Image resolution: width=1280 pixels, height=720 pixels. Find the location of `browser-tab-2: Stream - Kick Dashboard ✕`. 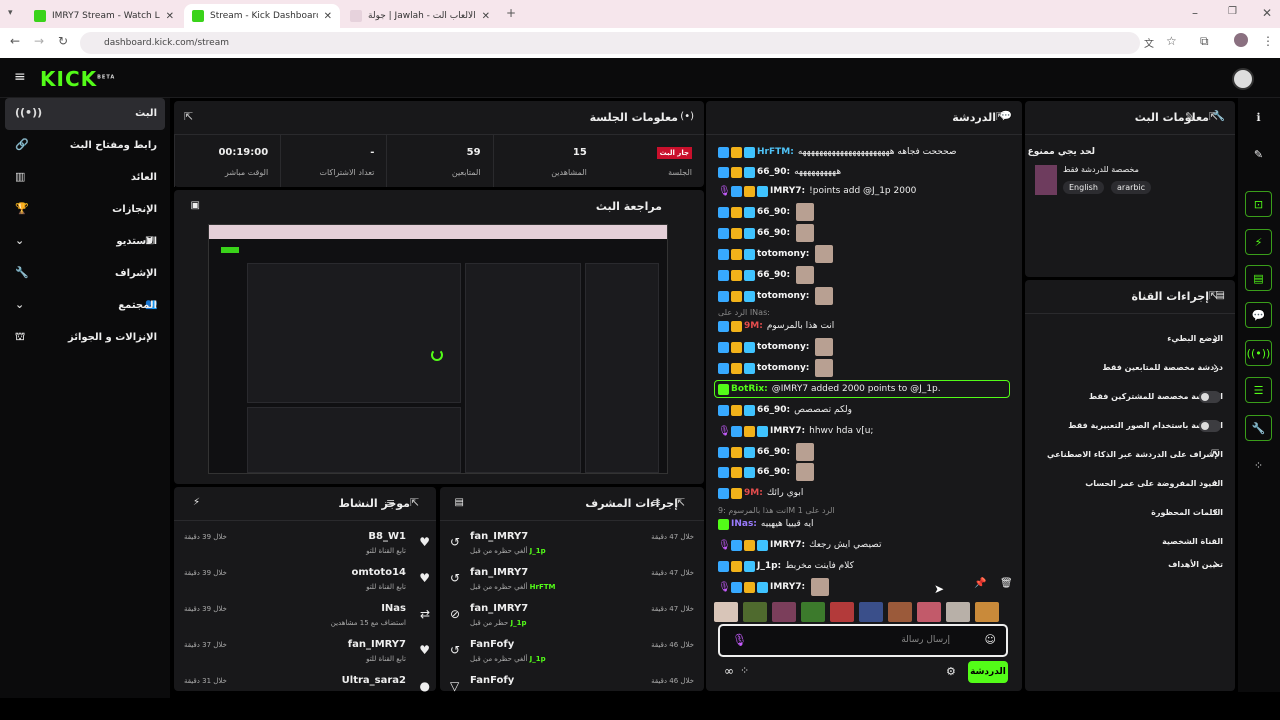

browser-tab-2: Stream - Kick Dashboard ✕ is located at coordinates (262, 16).